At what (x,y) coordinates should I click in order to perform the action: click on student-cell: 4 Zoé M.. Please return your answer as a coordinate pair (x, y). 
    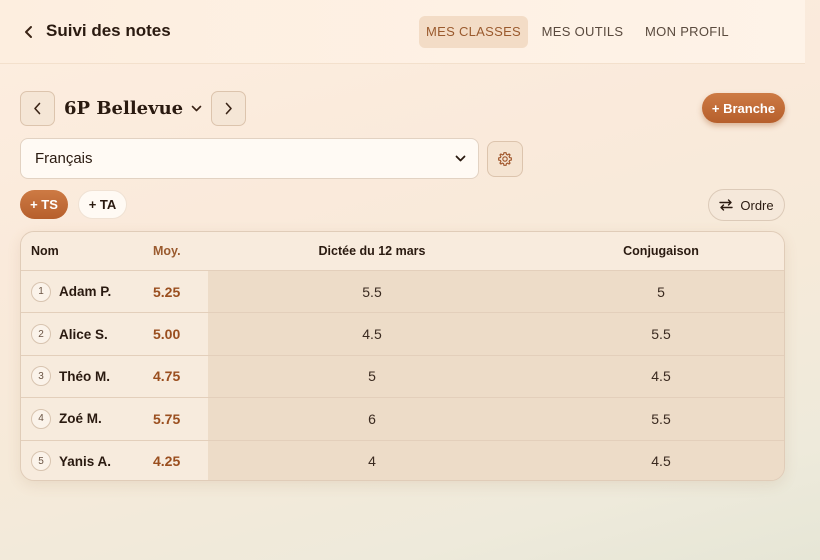
    Looking at the image, I should click on (87, 419).